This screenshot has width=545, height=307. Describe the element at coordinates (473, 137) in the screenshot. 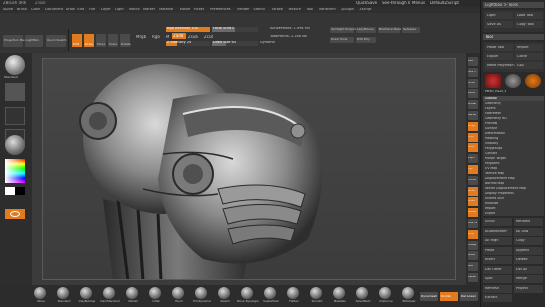

I see `right-shelf-floor: Floor` at that location.